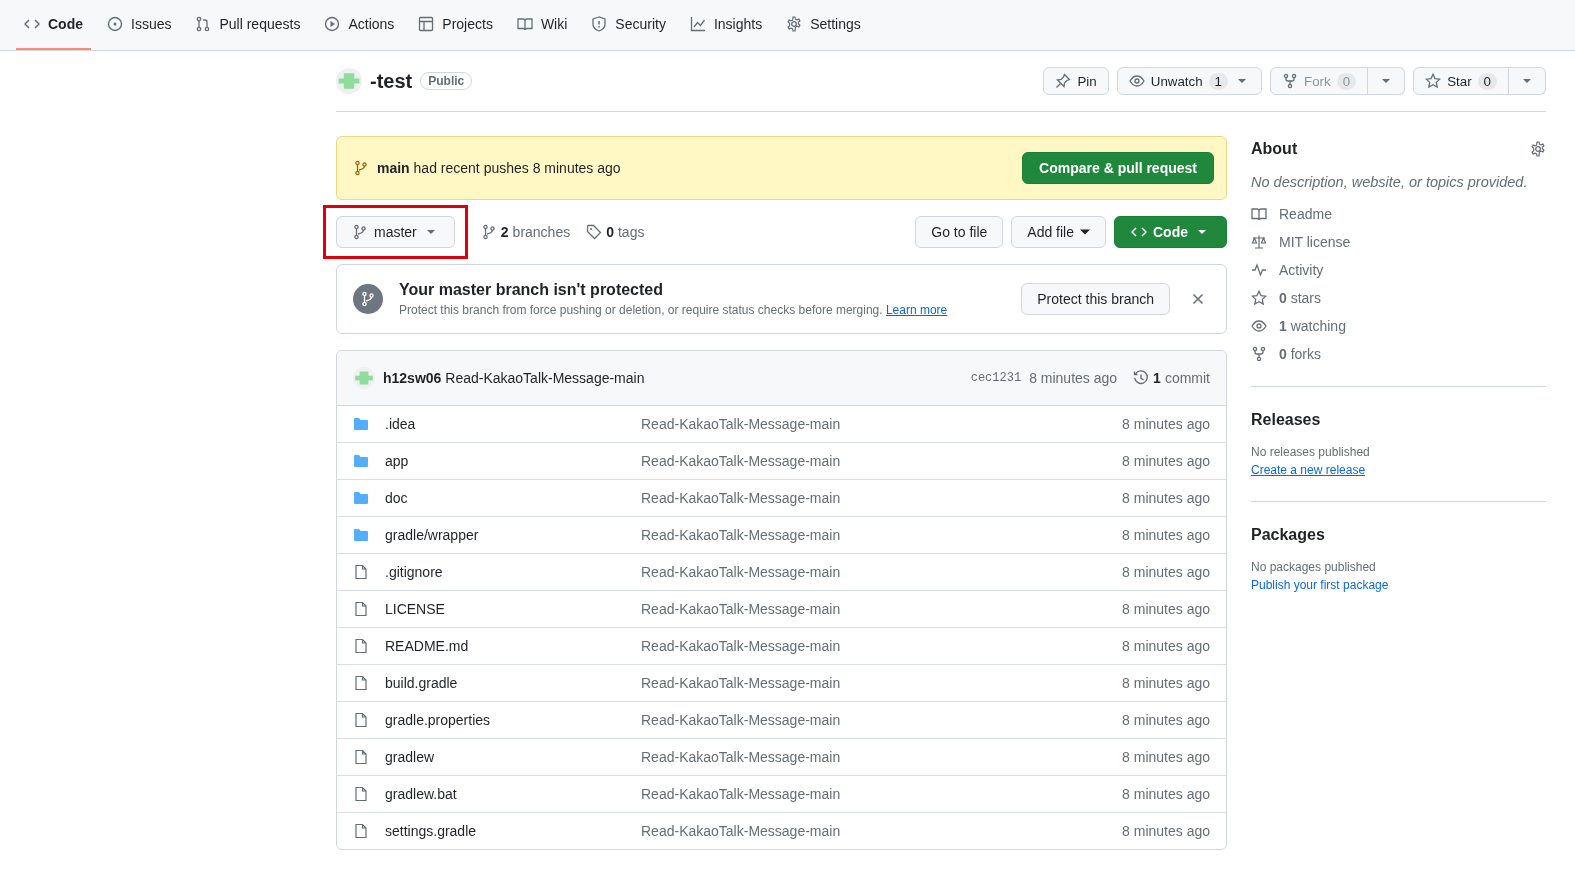 The height and width of the screenshot is (869, 1575). I want to click on tags-link: 0 tags, so click(615, 232).